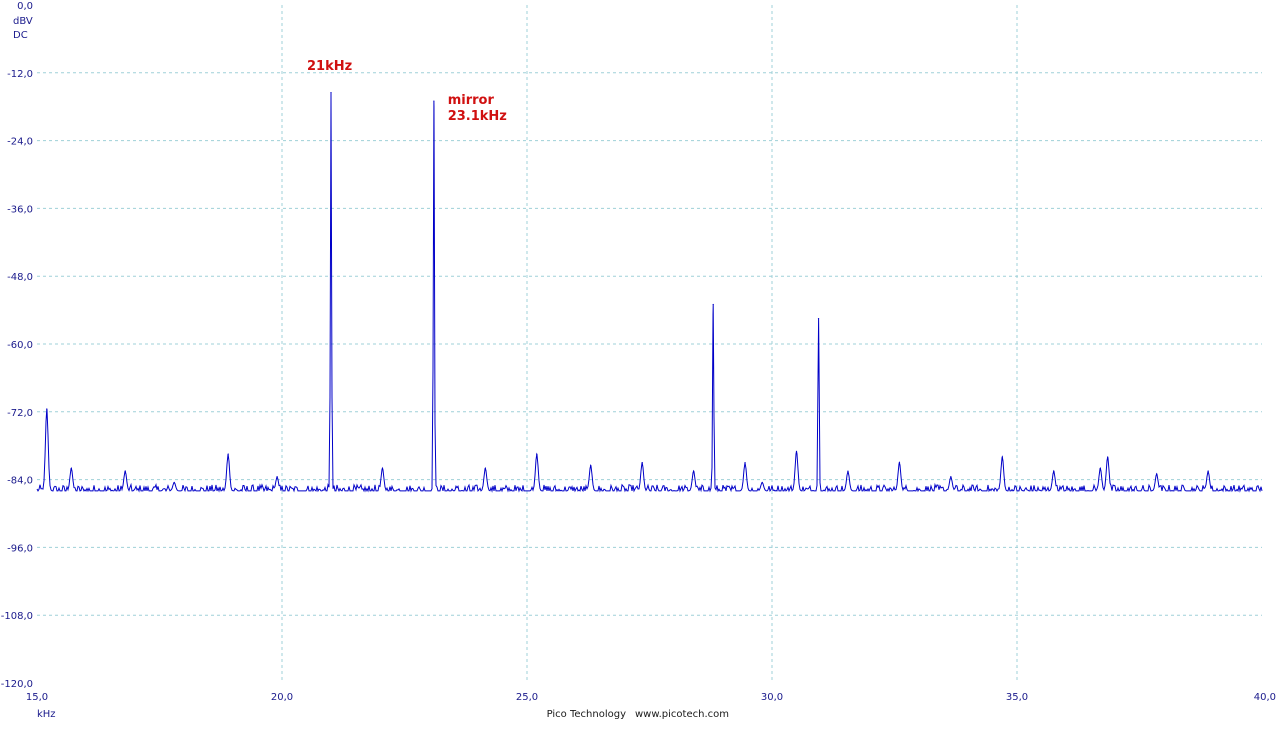 This screenshot has width=1280, height=732. I want to click on y-tick-label: -96,0, so click(20, 548).